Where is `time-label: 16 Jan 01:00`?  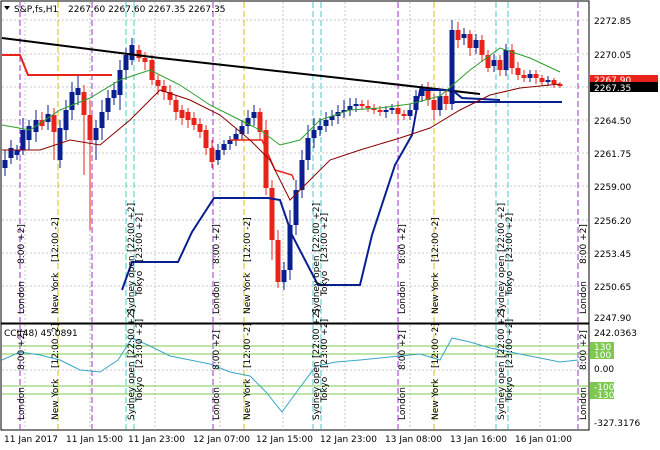 time-label: 16 Jan 01:00 is located at coordinates (543, 440).